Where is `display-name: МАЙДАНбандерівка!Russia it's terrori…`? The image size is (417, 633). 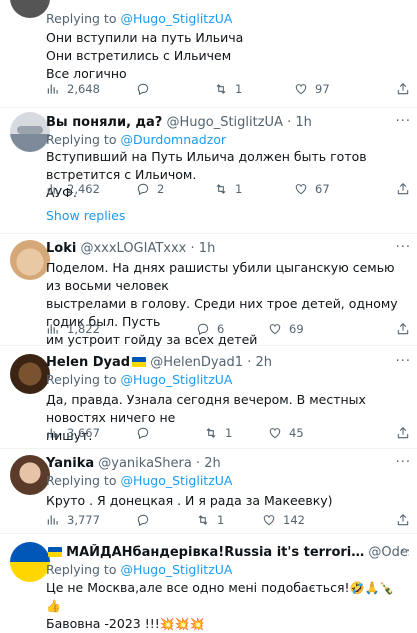 display-name: МАЙДАНбандерівка!Russia it's terrori… is located at coordinates (215, 552).